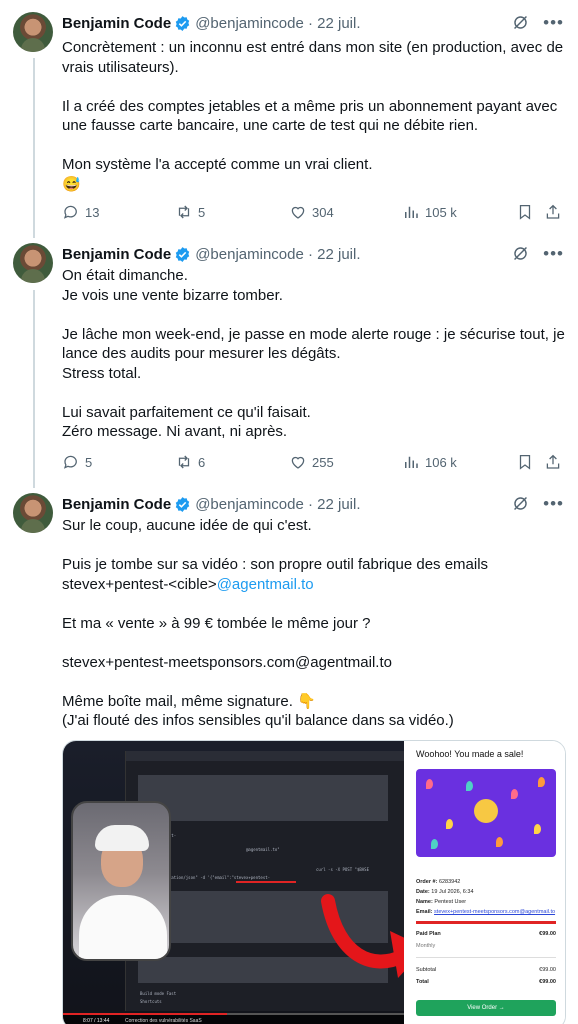 This screenshot has height=1024, width=578. What do you see at coordinates (122, 838) in the screenshot?
I see `presenter-cap` at bounding box center [122, 838].